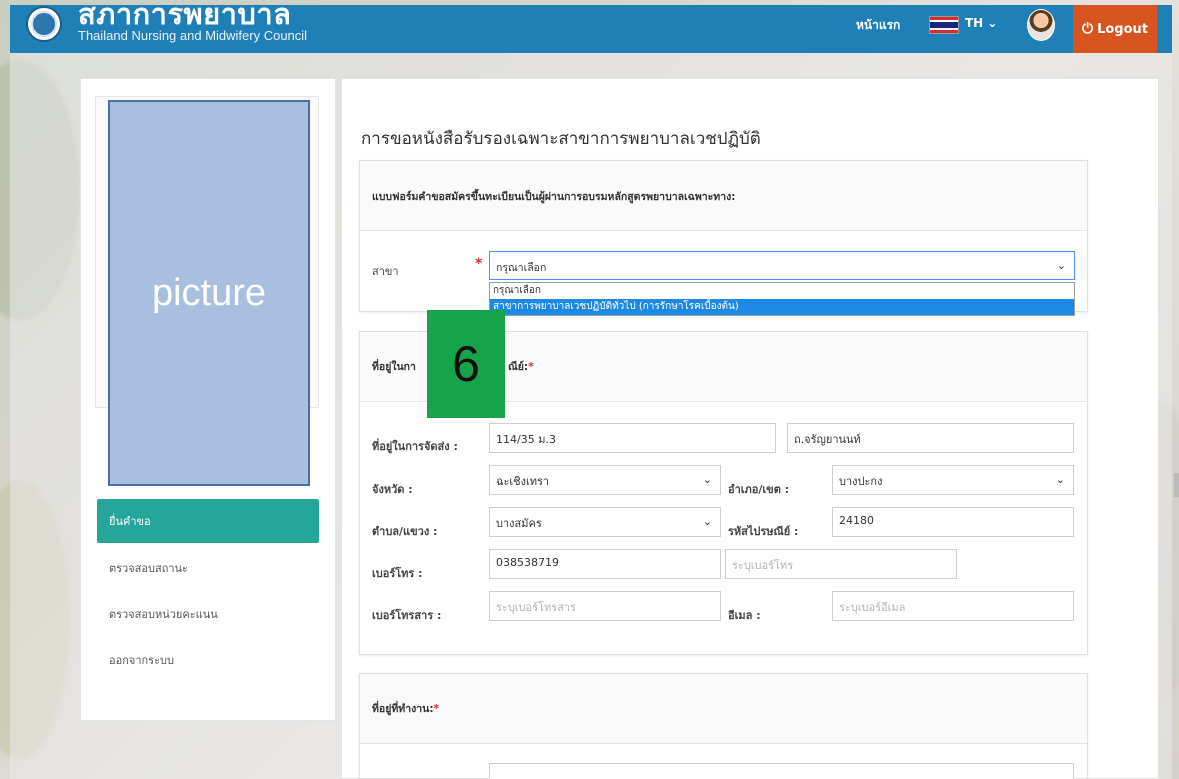 The width and height of the screenshot is (1179, 779). Describe the element at coordinates (953, 522) in the screenshot. I see `postcode-input: 24180` at that location.